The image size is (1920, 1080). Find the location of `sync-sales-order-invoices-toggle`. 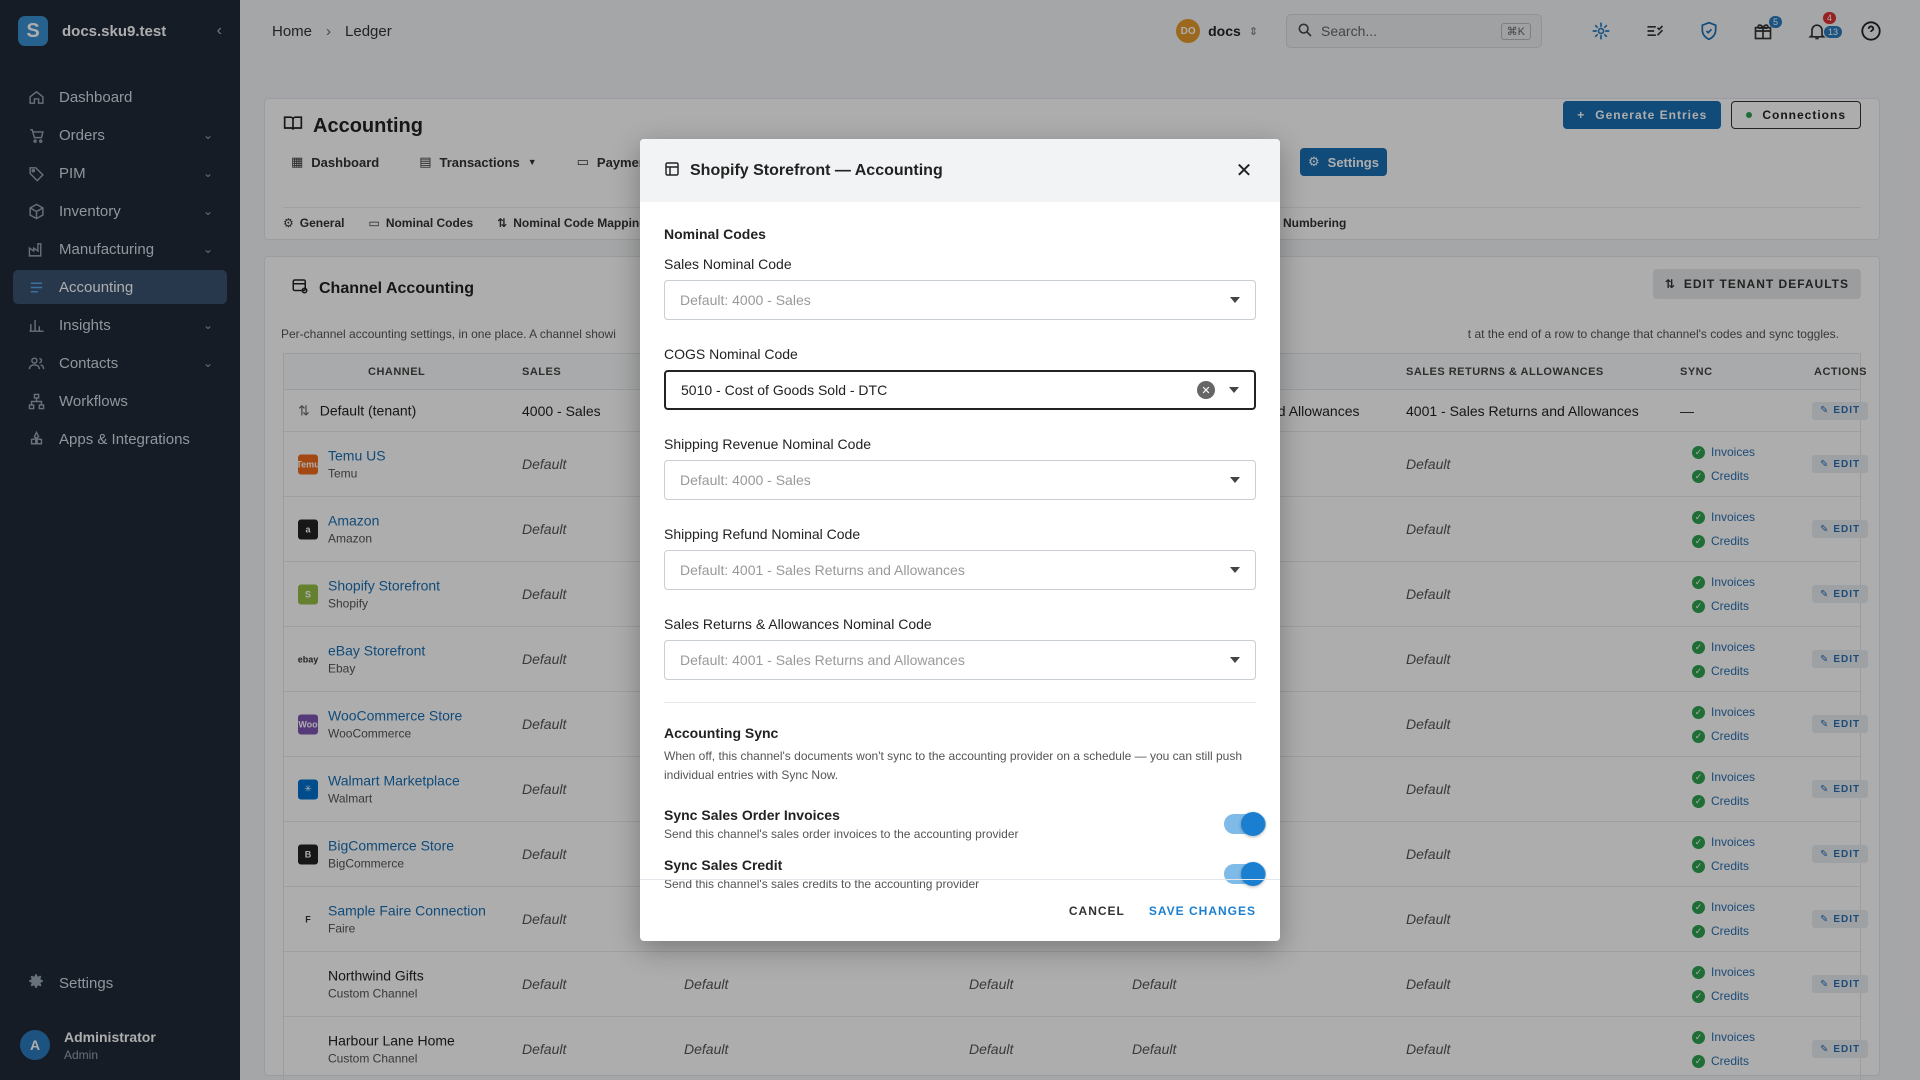

sync-sales-order-invoices-toggle is located at coordinates (1245, 824).